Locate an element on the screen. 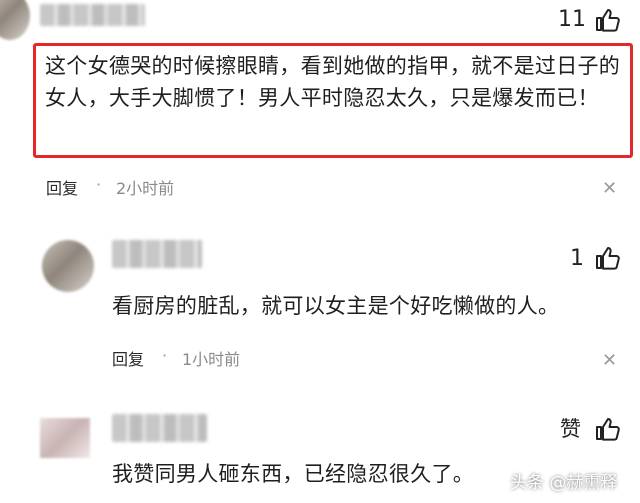  like-label: 赞 is located at coordinates (570, 429).